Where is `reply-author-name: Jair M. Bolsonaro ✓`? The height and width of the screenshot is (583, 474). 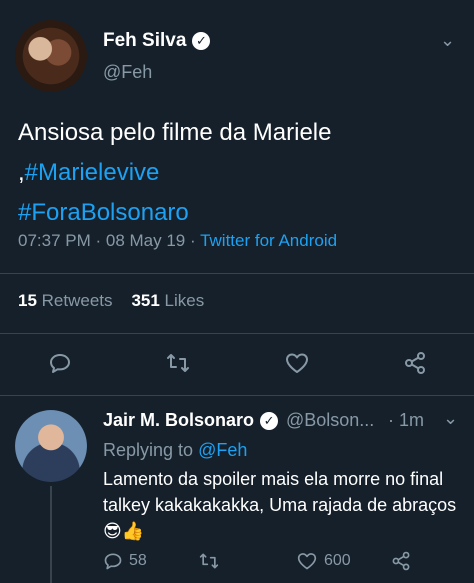
reply-author-name: Jair M. Bolsonaro ✓ is located at coordinates (191, 420).